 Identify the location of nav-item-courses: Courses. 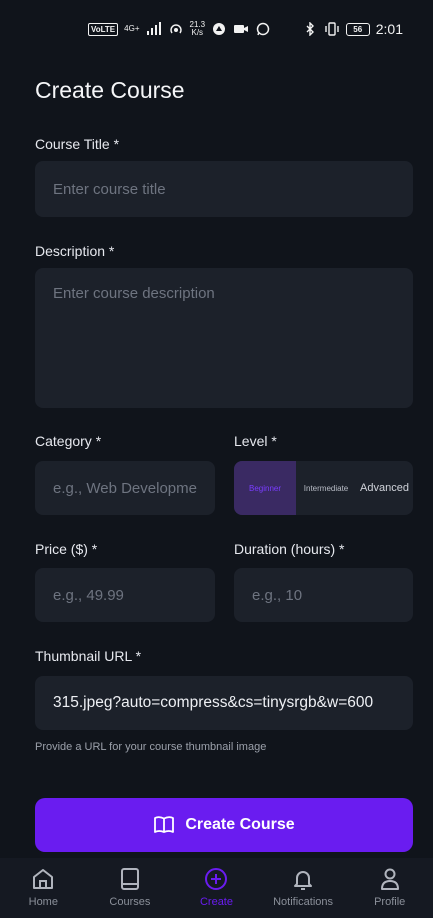
(130, 887).